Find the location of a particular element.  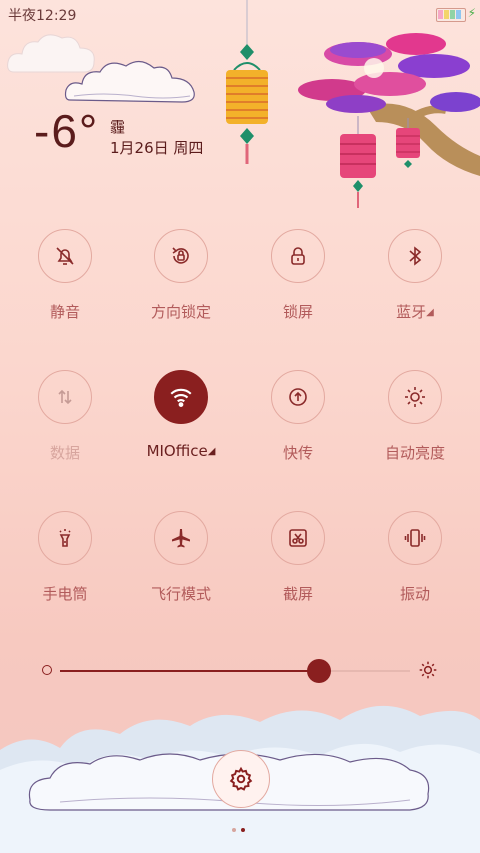

status-time: 半夜12:29 is located at coordinates (42, 16).